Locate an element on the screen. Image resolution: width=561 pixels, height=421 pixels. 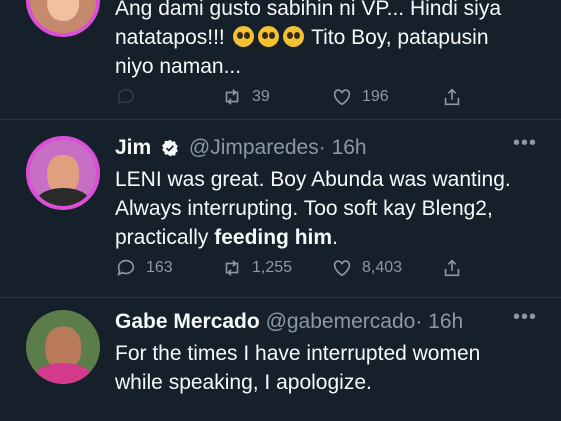
tweet-header: Jim @Jimparedes· 16h is located at coordinates (241, 148).